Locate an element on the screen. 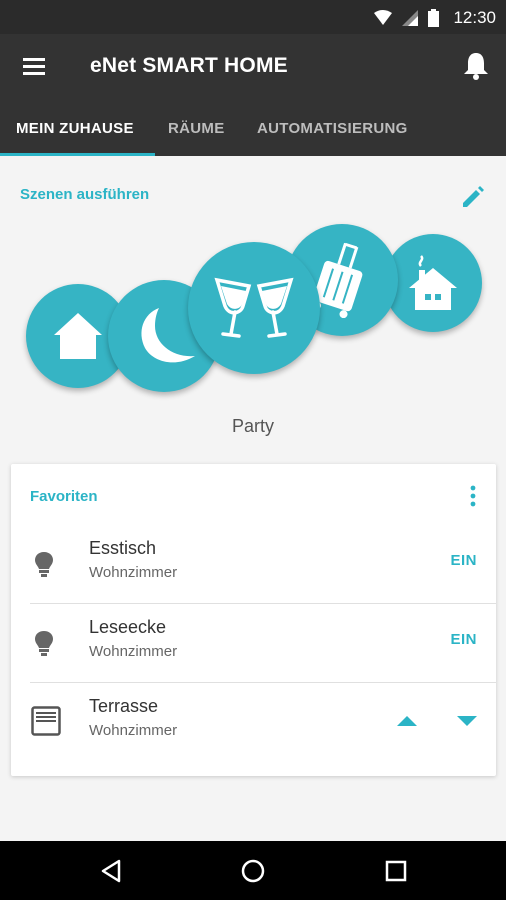 The width and height of the screenshot is (506, 900). tab-bar: MEIN ZUHAUSE RÄUME AUTOMATISIERUNG is located at coordinates (253, 128).